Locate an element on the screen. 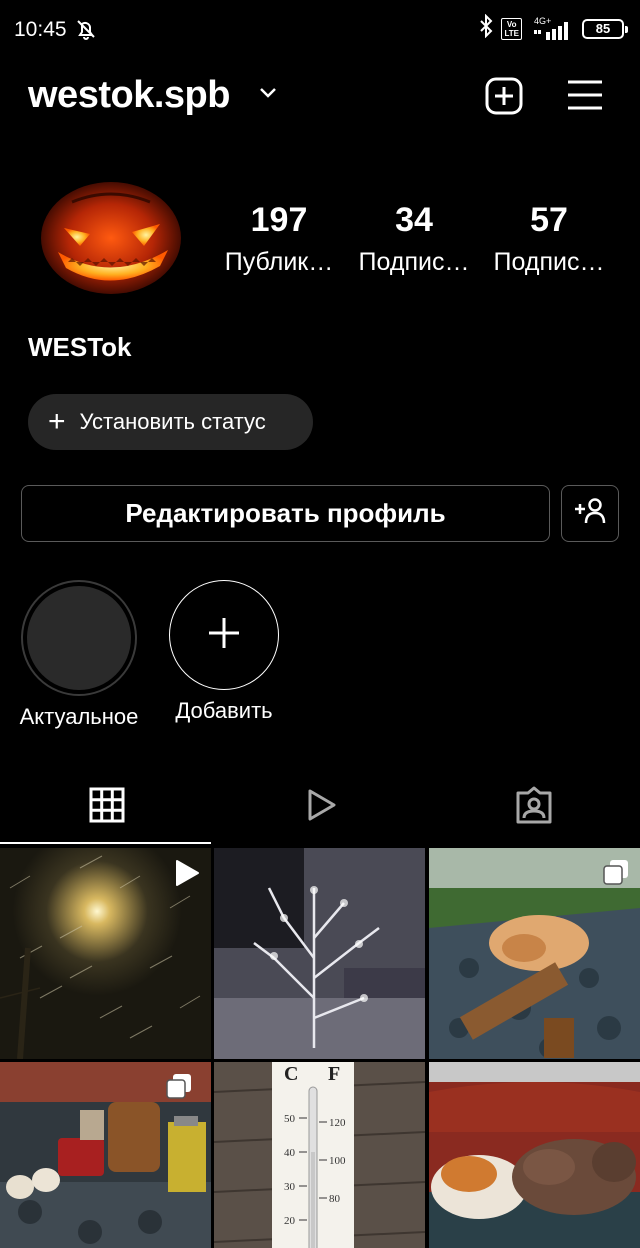  set-status-label: Установить статус is located at coordinates (172, 421).